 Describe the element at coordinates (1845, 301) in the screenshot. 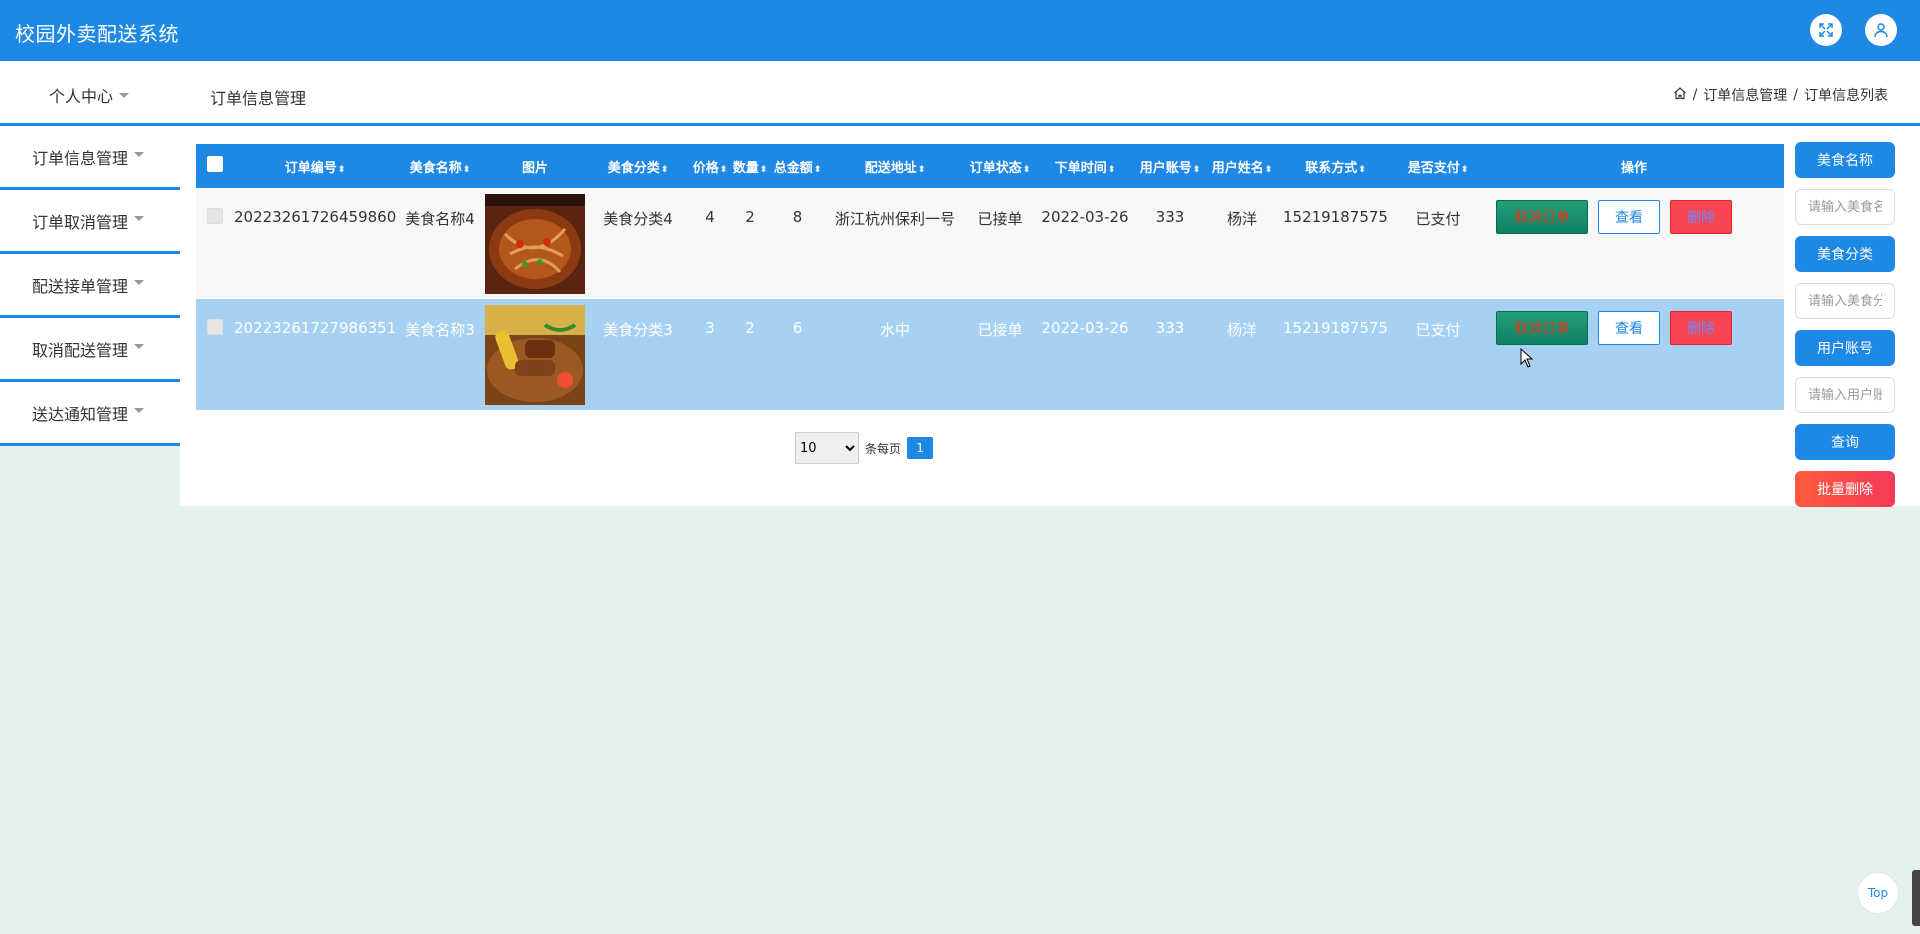

I see `category-search-input` at that location.